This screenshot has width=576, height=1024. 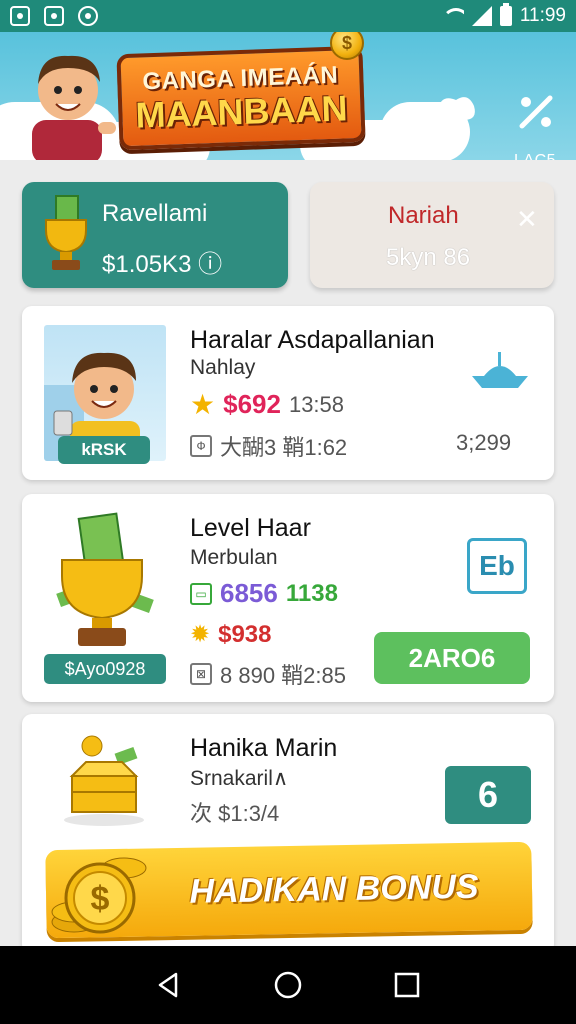 What do you see at coordinates (535, 156) in the screenshot?
I see `header-label: LAC5` at bounding box center [535, 156].